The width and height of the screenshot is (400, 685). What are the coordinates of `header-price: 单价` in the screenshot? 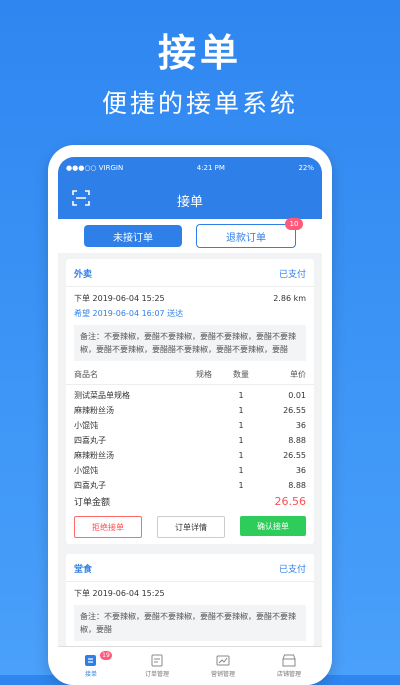 It's located at (298, 374).